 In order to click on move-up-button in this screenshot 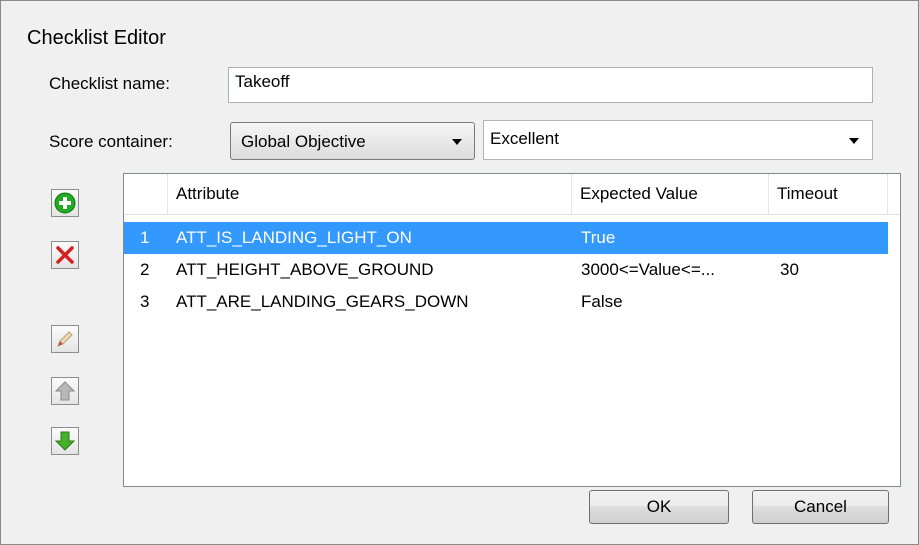, I will do `click(65, 391)`.